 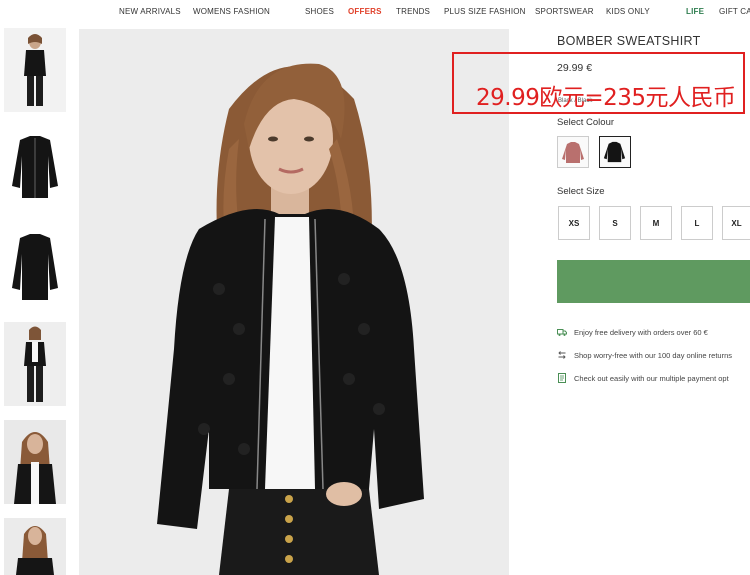 I want to click on price-conversion-text: 29.99欧元=235元人民币, so click(x=606, y=98).